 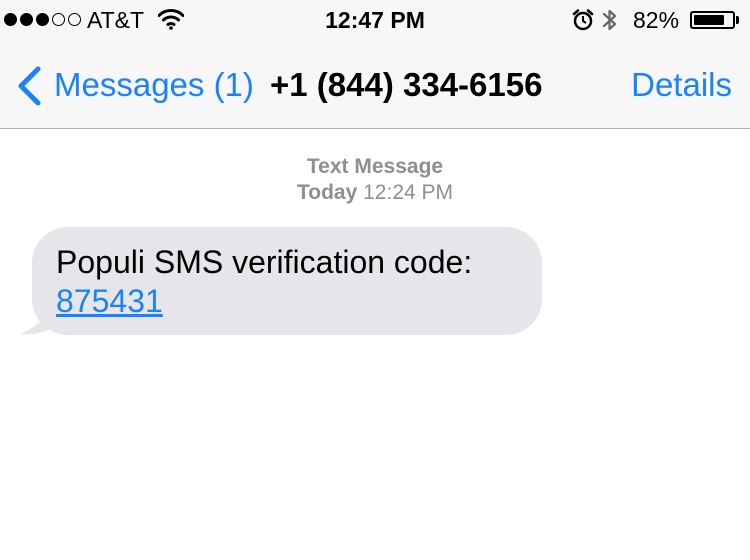 I want to click on timestamp-time: 12:24 PM, so click(x=408, y=192).